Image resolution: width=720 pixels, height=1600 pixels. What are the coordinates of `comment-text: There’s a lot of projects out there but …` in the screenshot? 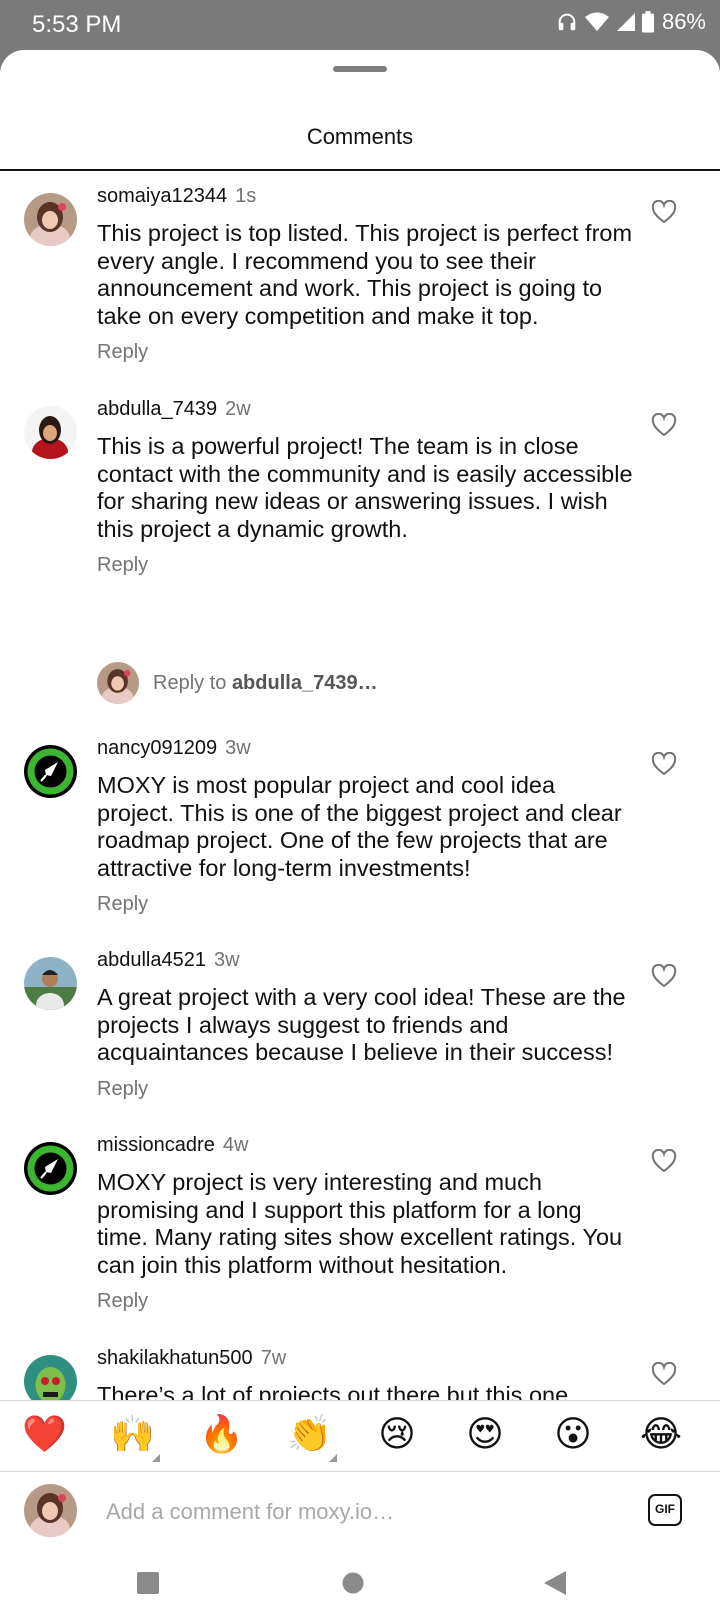 It's located at (333, 1391).